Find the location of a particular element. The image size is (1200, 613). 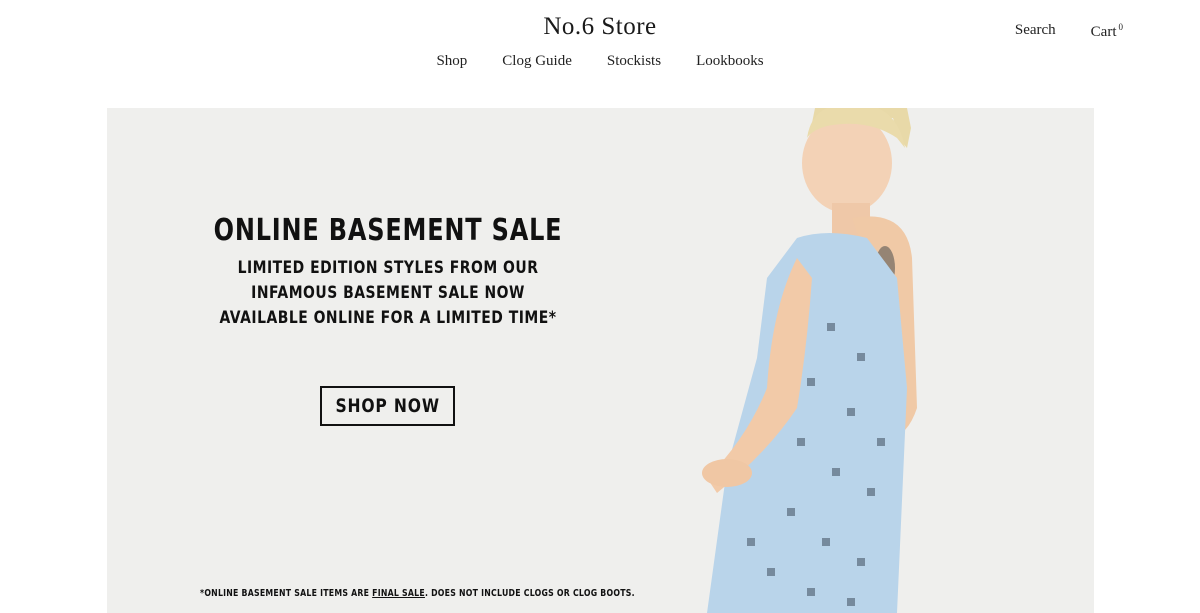

hero-subtext-line: INFAMOUS BASEMENT SALE NOW is located at coordinates (388, 293).